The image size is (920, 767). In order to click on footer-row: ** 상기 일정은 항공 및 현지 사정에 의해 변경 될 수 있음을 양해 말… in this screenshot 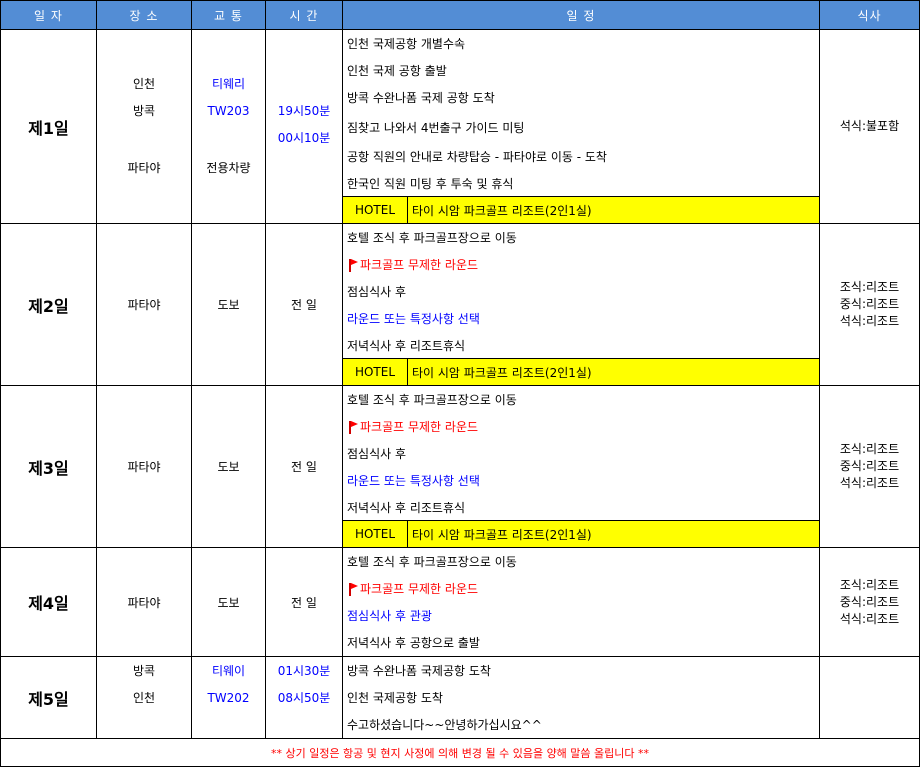, I will do `click(460, 752)`.